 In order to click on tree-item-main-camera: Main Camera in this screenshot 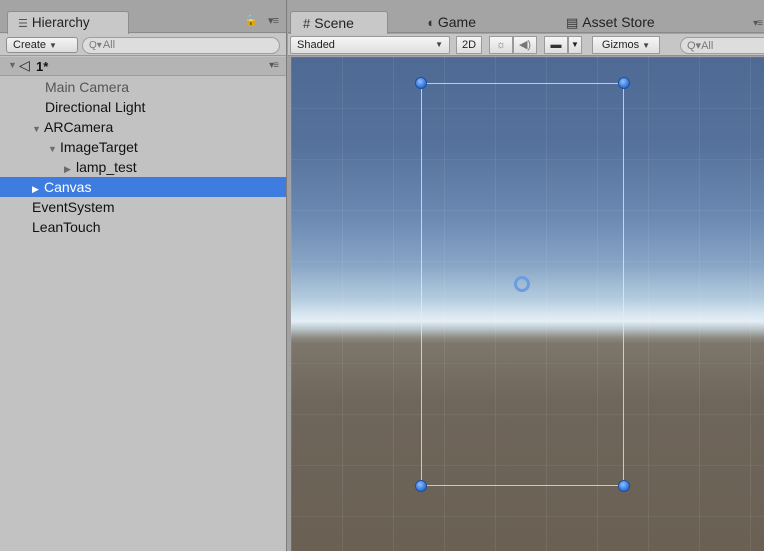, I will do `click(143, 87)`.